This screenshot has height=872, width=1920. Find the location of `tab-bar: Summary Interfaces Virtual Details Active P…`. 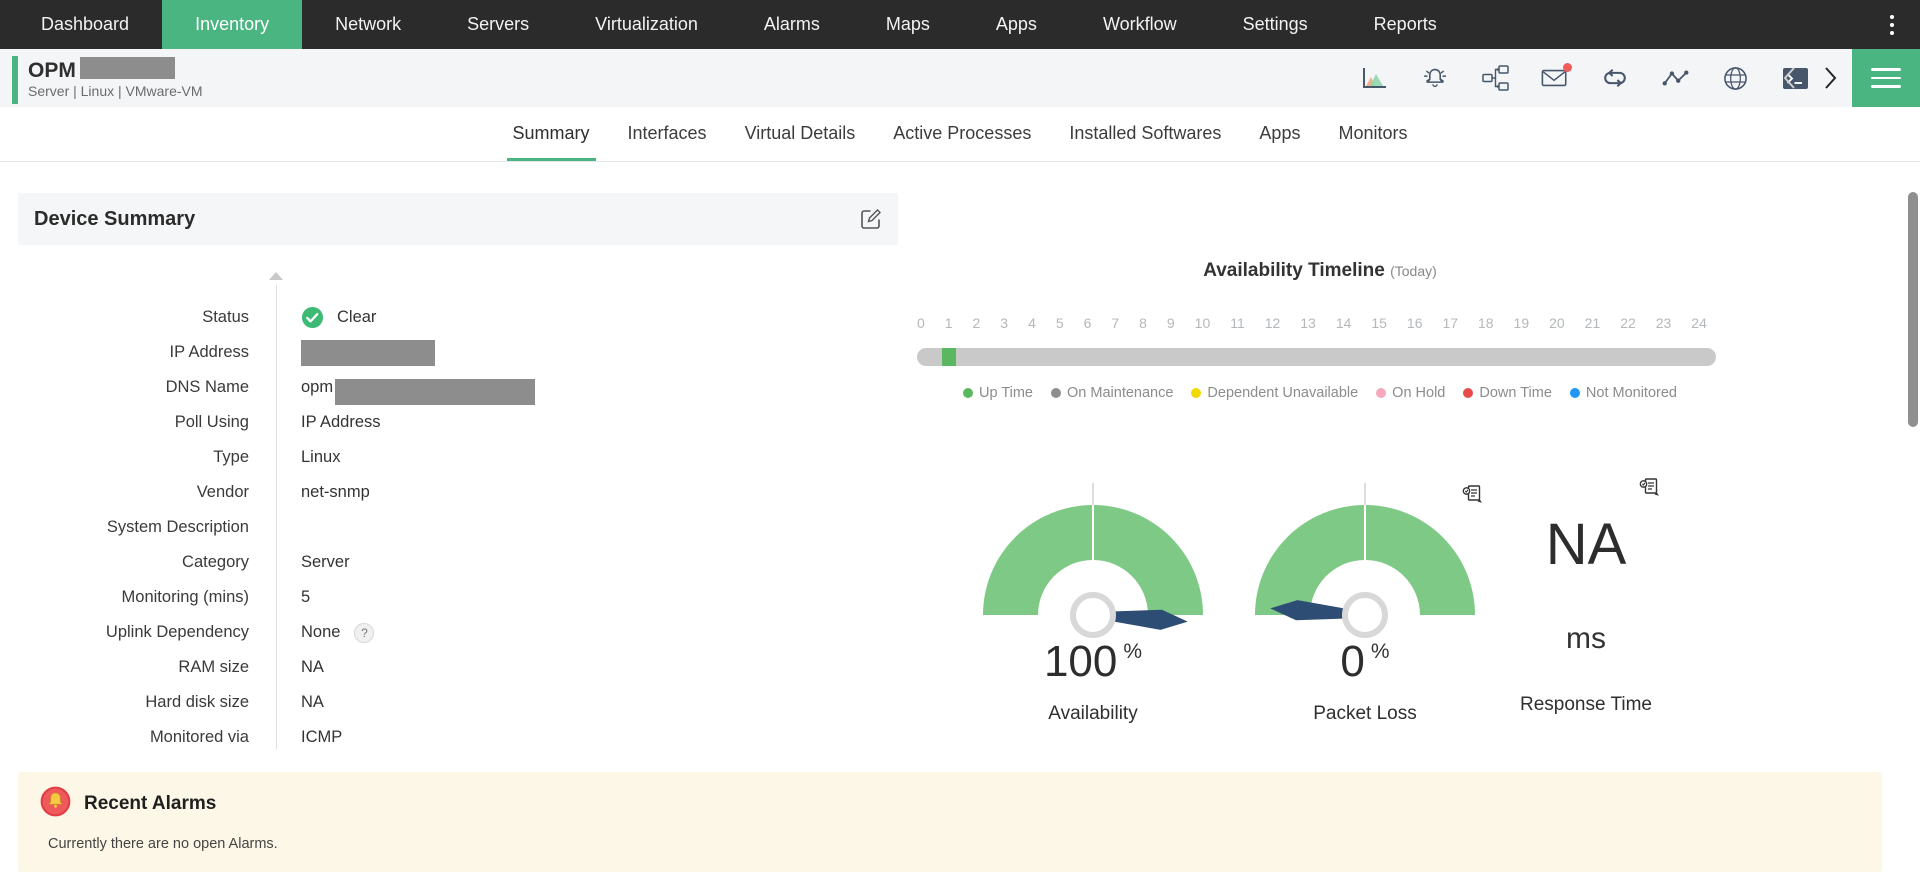

tab-bar: Summary Interfaces Virtual Details Active P… is located at coordinates (960, 134).